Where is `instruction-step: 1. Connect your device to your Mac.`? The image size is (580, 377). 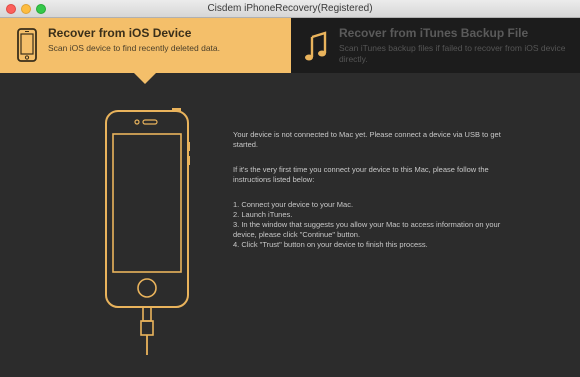
instruction-step: 1. Connect your device to your Mac. is located at coordinates (293, 204).